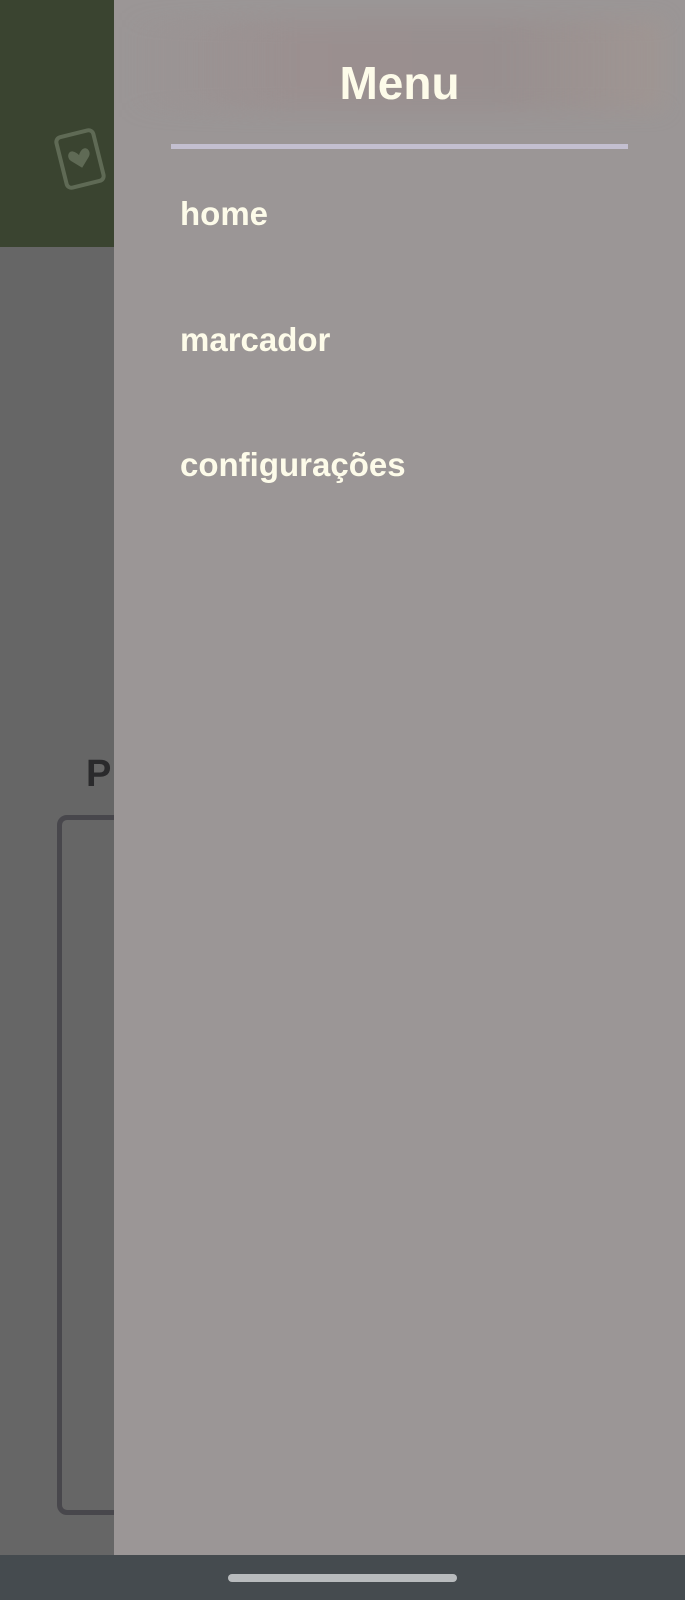  Describe the element at coordinates (80, 159) in the screenshot. I see `playing-card-heart-icon` at that location.